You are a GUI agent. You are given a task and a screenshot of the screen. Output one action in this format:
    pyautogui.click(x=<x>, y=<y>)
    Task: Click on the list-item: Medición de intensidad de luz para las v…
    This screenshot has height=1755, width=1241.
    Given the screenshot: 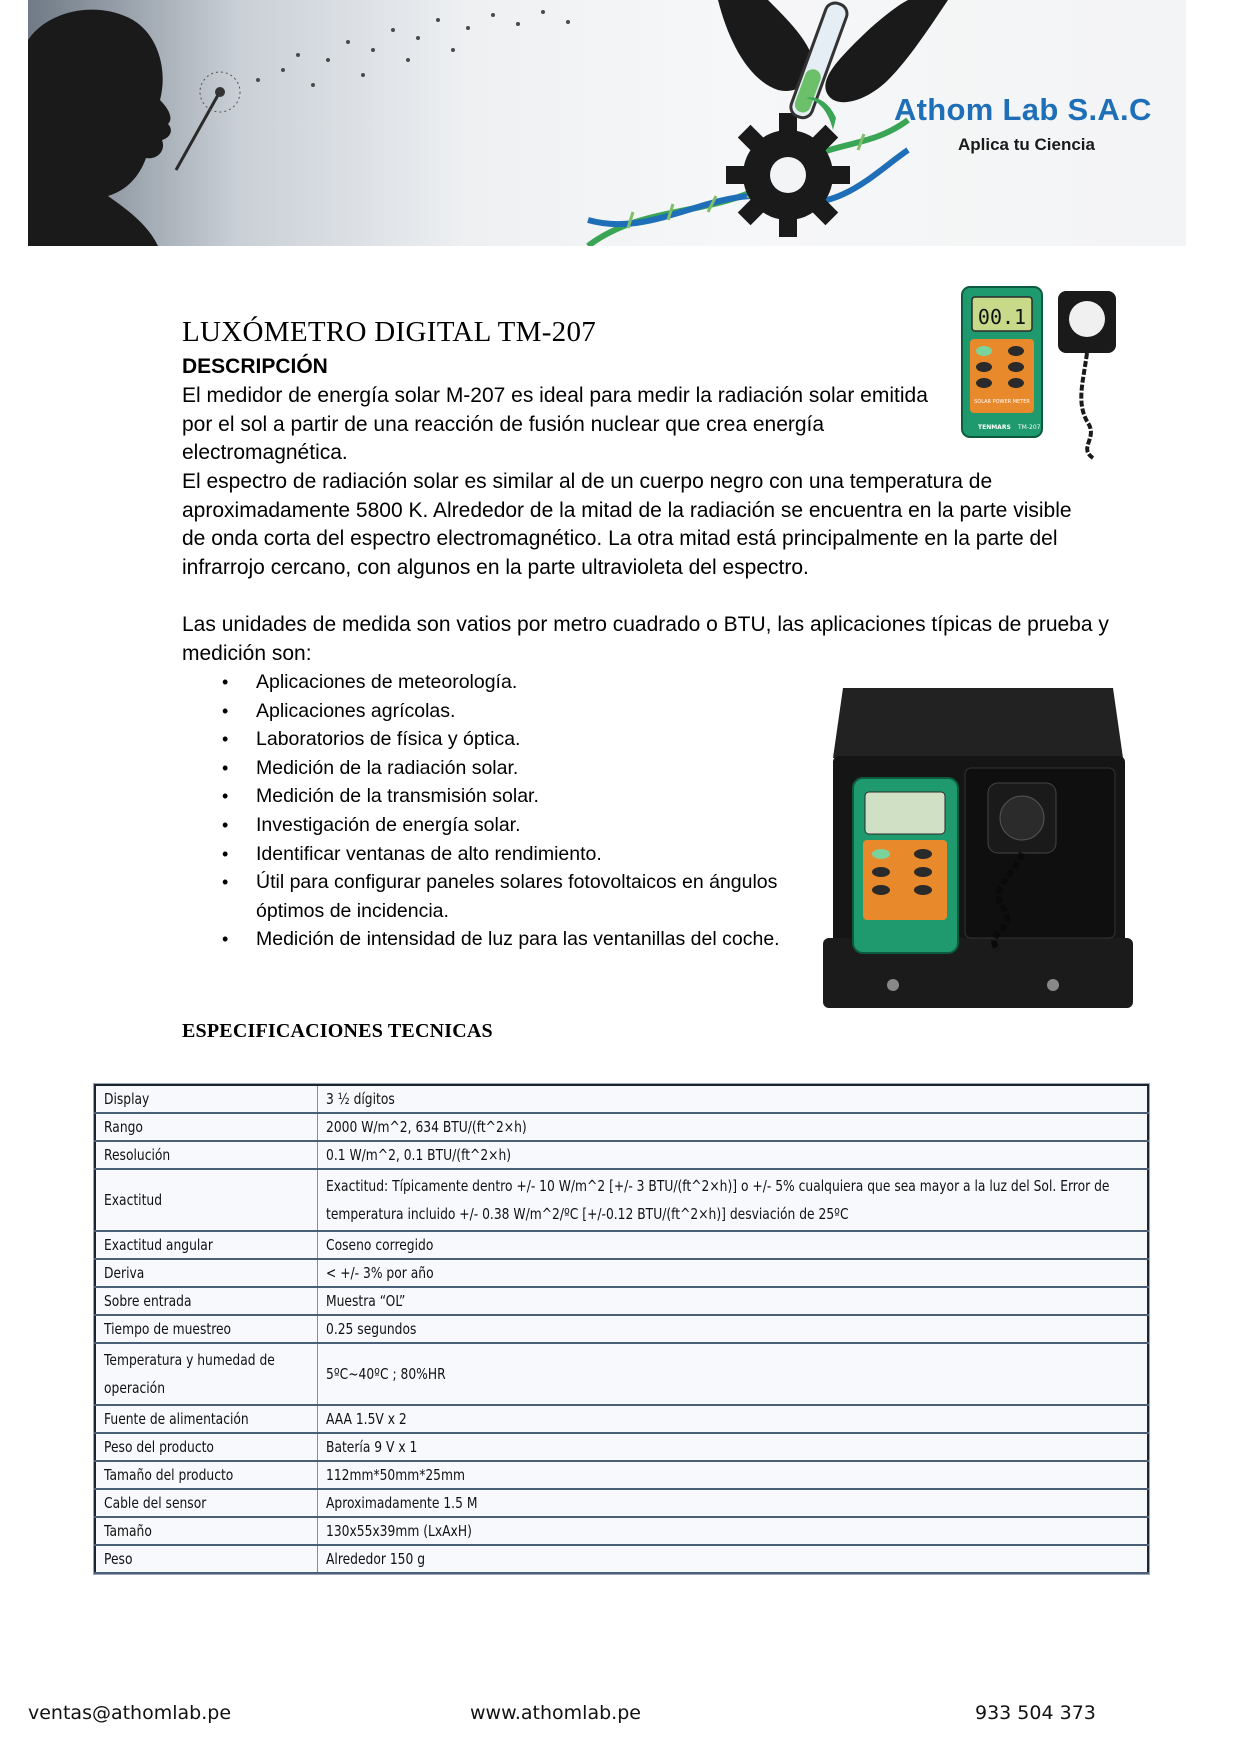 What is the action you would take?
    pyautogui.click(x=512, y=939)
    